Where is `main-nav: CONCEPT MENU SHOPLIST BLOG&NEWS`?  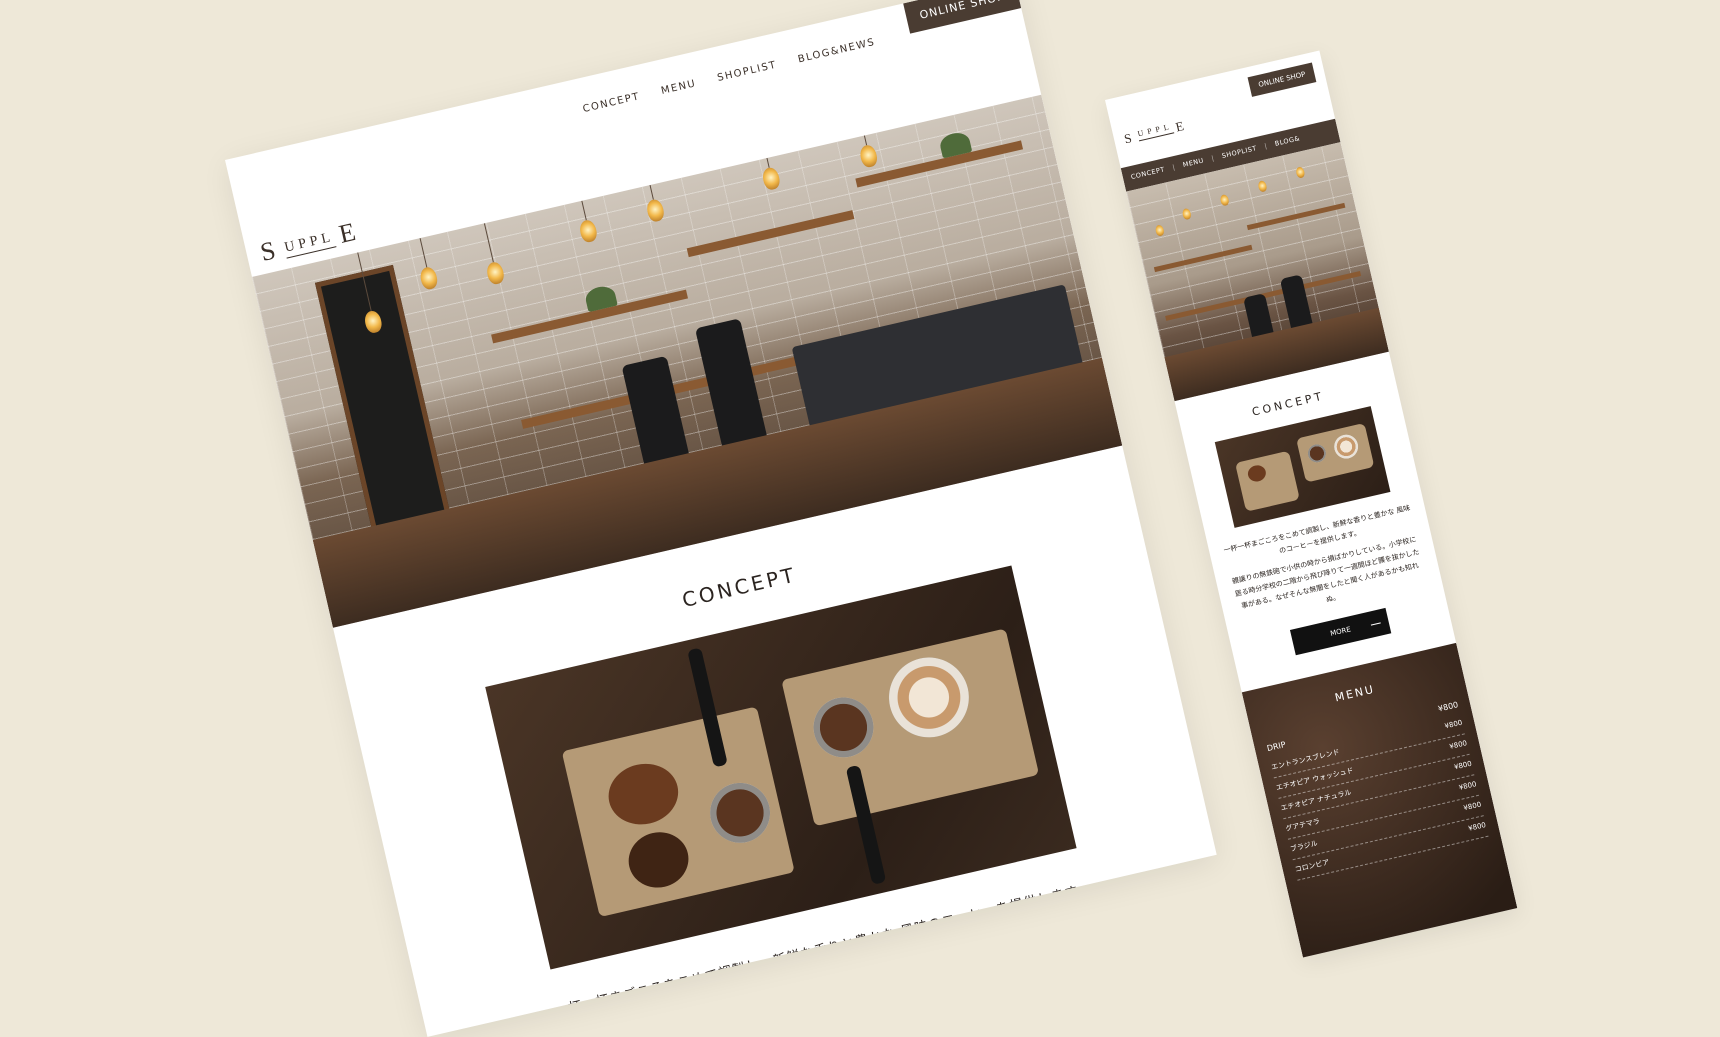
main-nav: CONCEPT MENU SHOPLIST BLOG&NEWS is located at coordinates (729, 76).